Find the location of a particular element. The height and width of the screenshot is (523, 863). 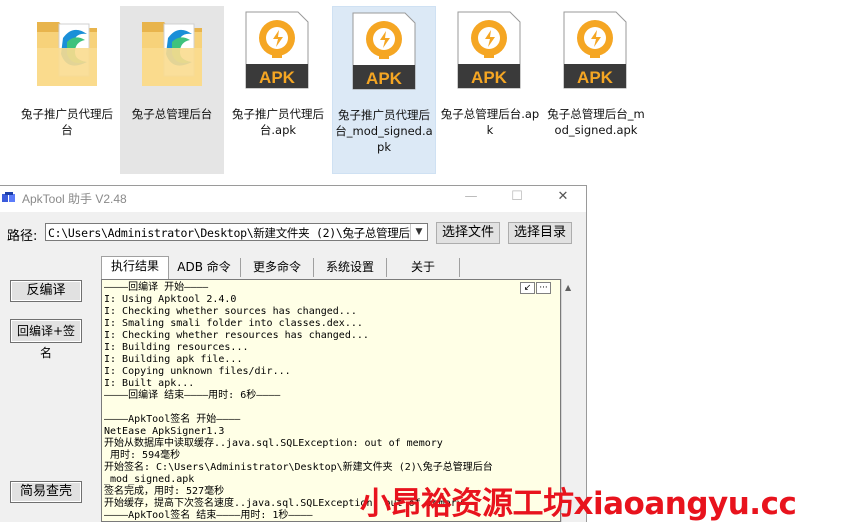

chevron-down-icon: ▼ is located at coordinates (418, 232).